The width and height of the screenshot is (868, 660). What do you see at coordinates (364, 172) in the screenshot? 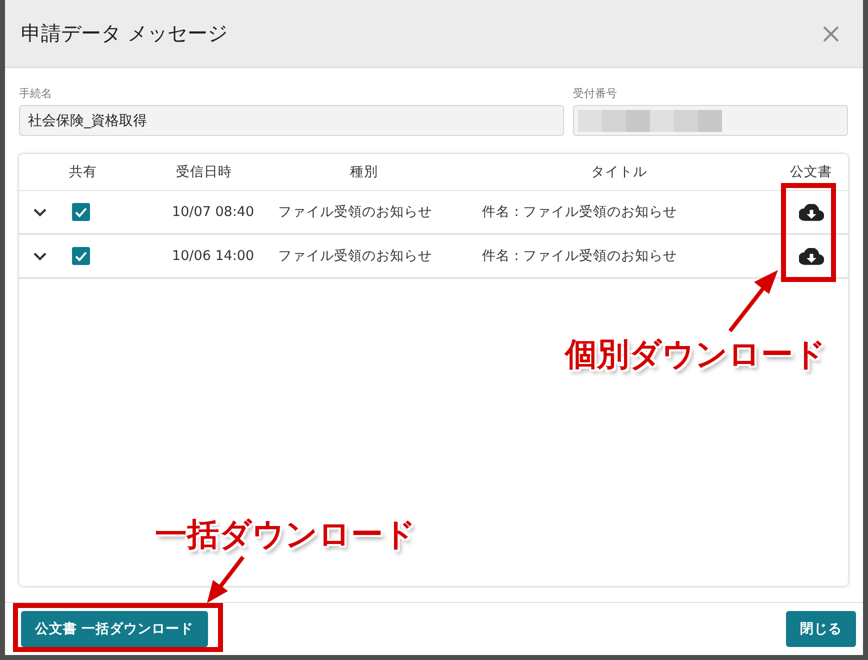
I see `column-header: 種別` at bounding box center [364, 172].